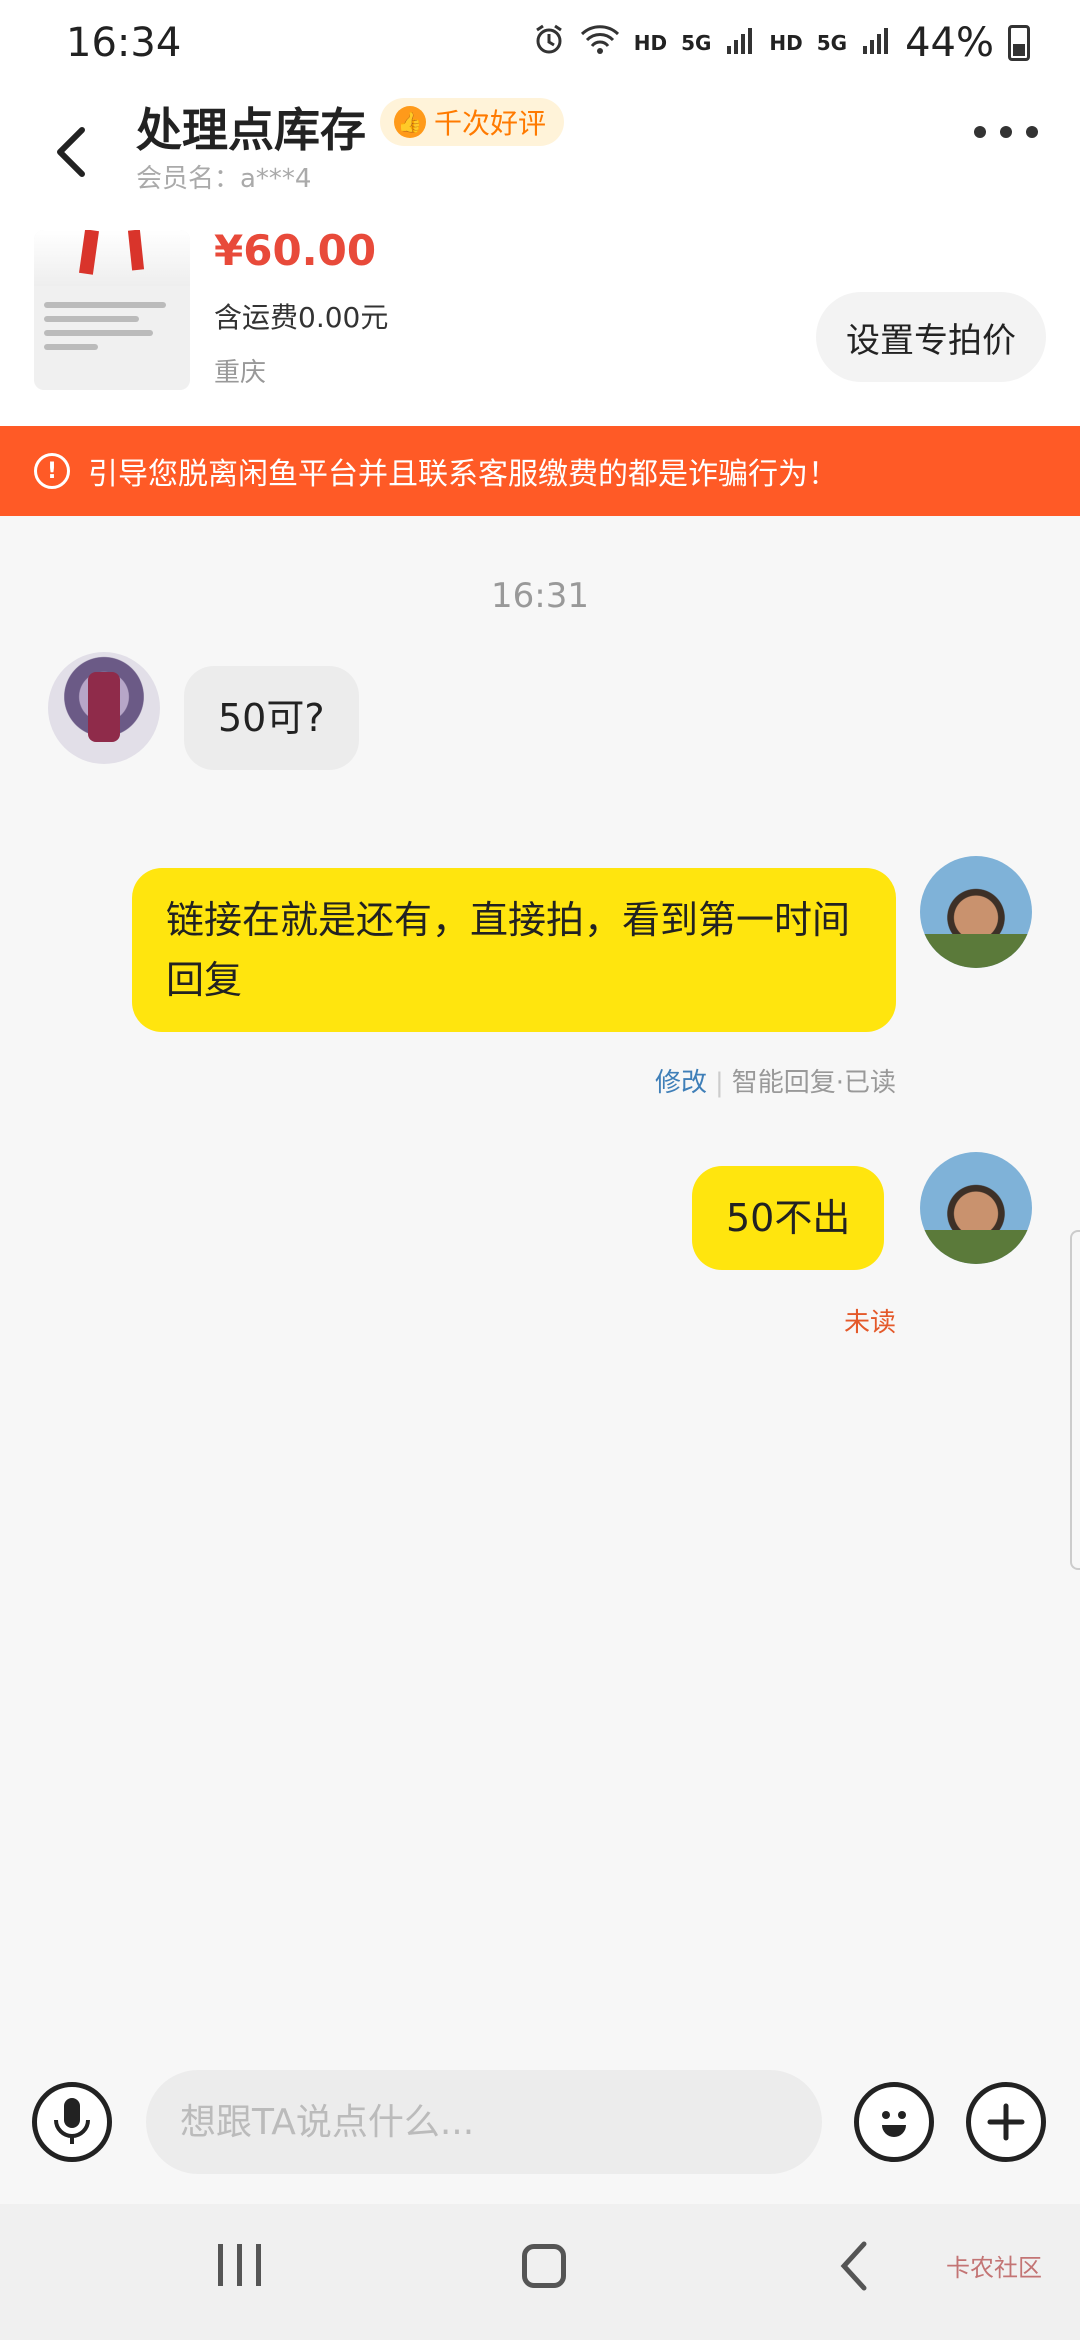 This screenshot has width=1080, height=2340. I want to click on voice-button, so click(72, 2122).